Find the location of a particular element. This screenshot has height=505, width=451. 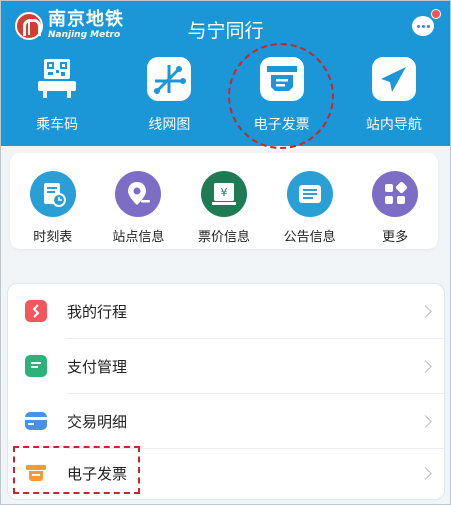

info-label: 时刻表 is located at coordinates (53, 237).